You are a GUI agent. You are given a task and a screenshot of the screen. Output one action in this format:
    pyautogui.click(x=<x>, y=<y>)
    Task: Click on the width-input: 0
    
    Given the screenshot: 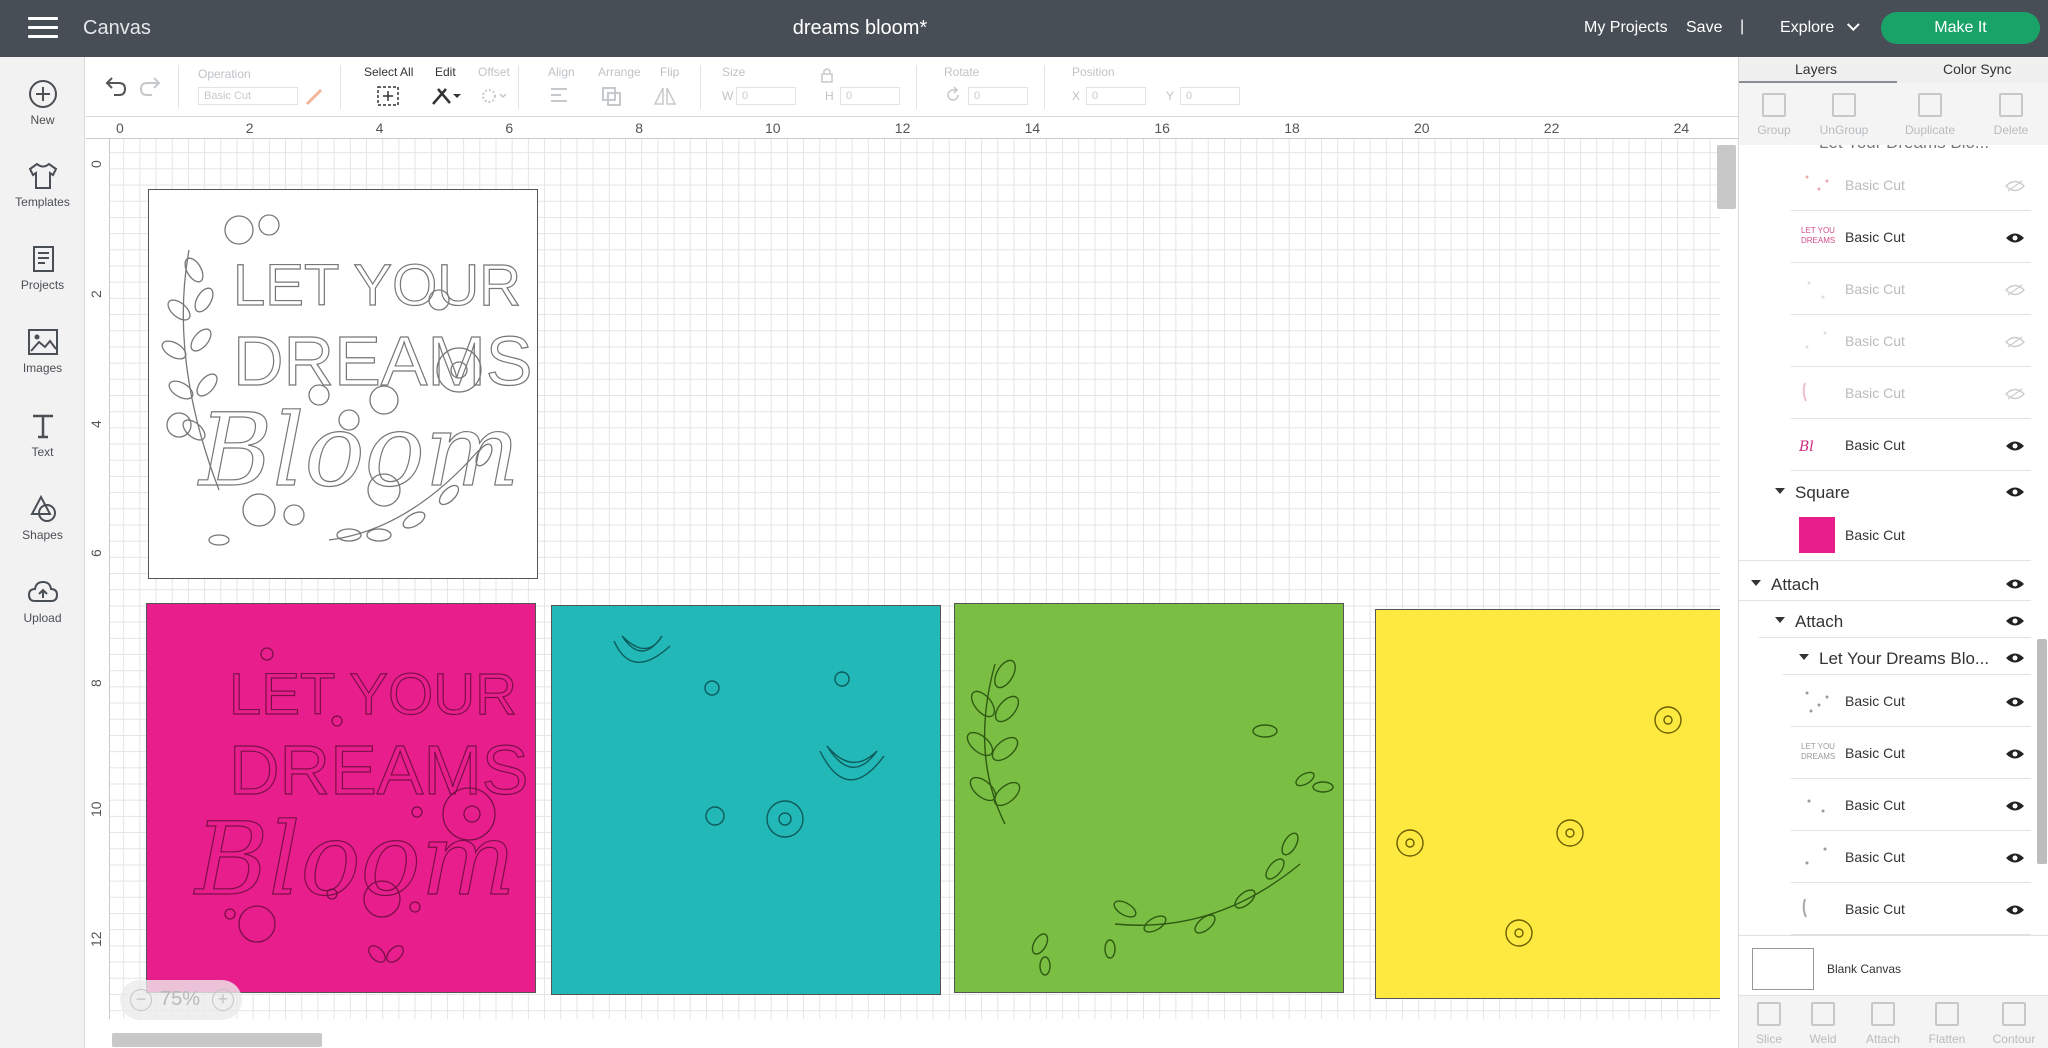 What is the action you would take?
    pyautogui.click(x=766, y=96)
    